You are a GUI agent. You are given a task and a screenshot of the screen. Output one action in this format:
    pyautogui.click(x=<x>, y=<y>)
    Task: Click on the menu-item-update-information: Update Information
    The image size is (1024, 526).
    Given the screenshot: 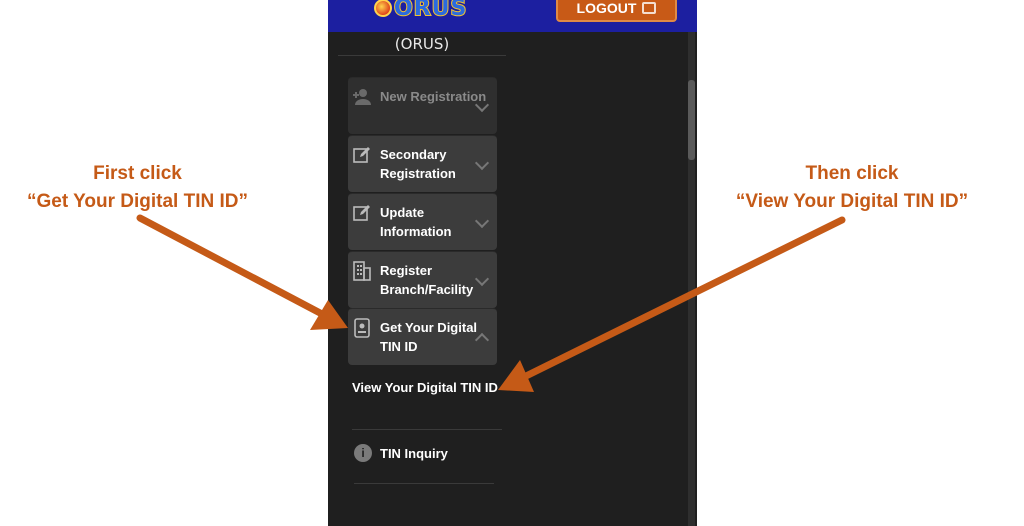 What is the action you would take?
    pyautogui.click(x=422, y=221)
    